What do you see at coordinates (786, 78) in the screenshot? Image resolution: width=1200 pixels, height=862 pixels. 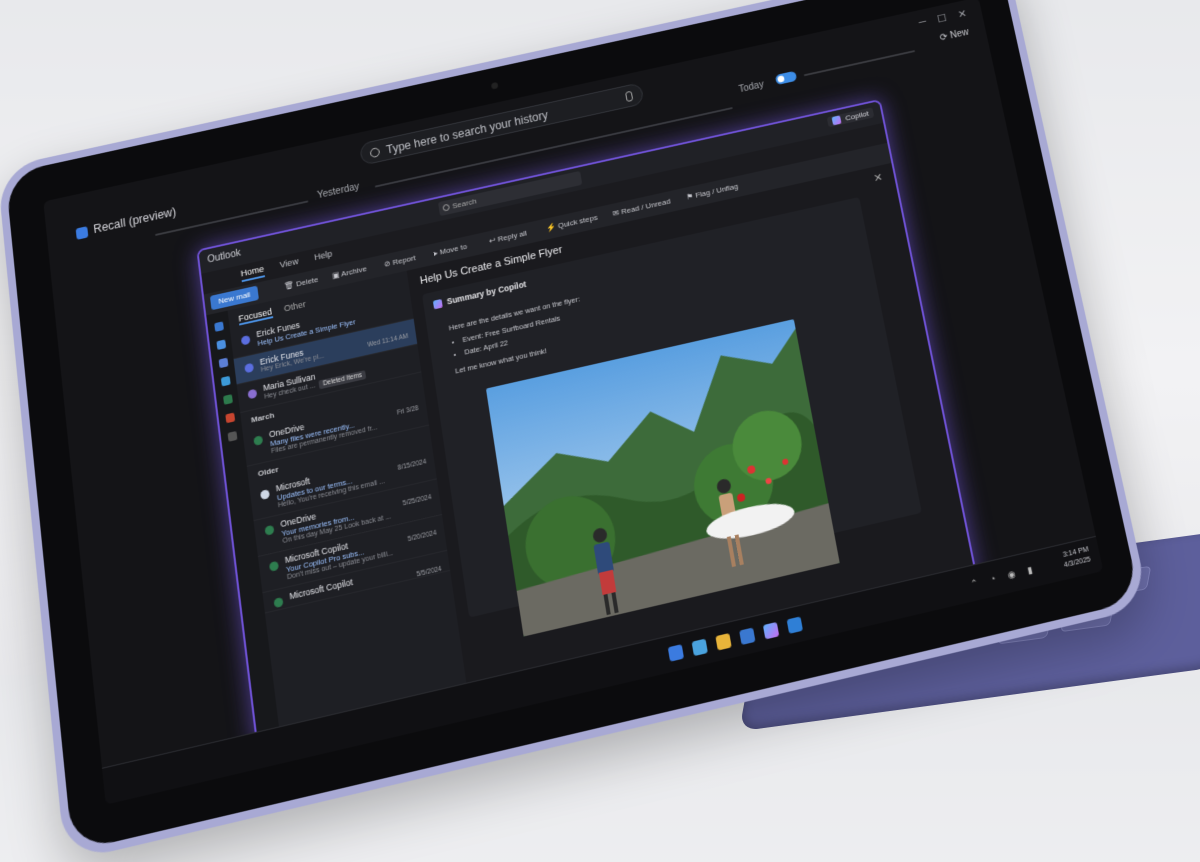 I see `timeline-toggle` at bounding box center [786, 78].